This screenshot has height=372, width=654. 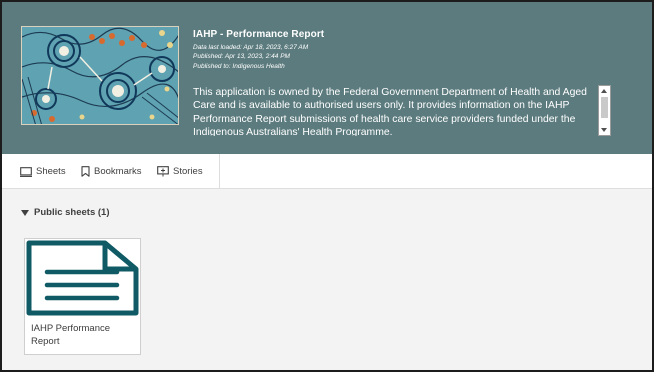 I want to click on tab-stories: Stories, so click(x=180, y=171).